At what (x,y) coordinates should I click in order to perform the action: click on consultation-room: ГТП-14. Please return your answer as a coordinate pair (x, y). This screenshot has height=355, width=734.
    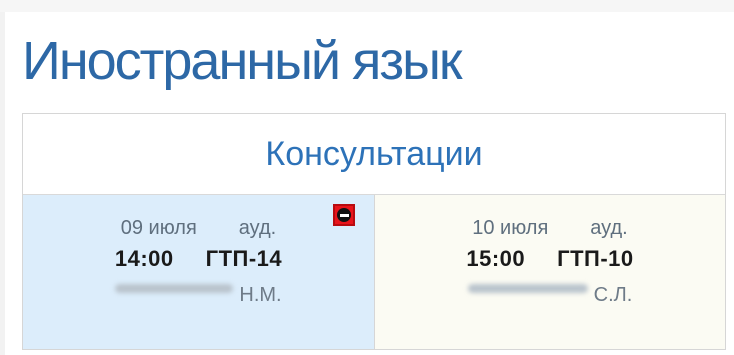
    Looking at the image, I should click on (244, 258).